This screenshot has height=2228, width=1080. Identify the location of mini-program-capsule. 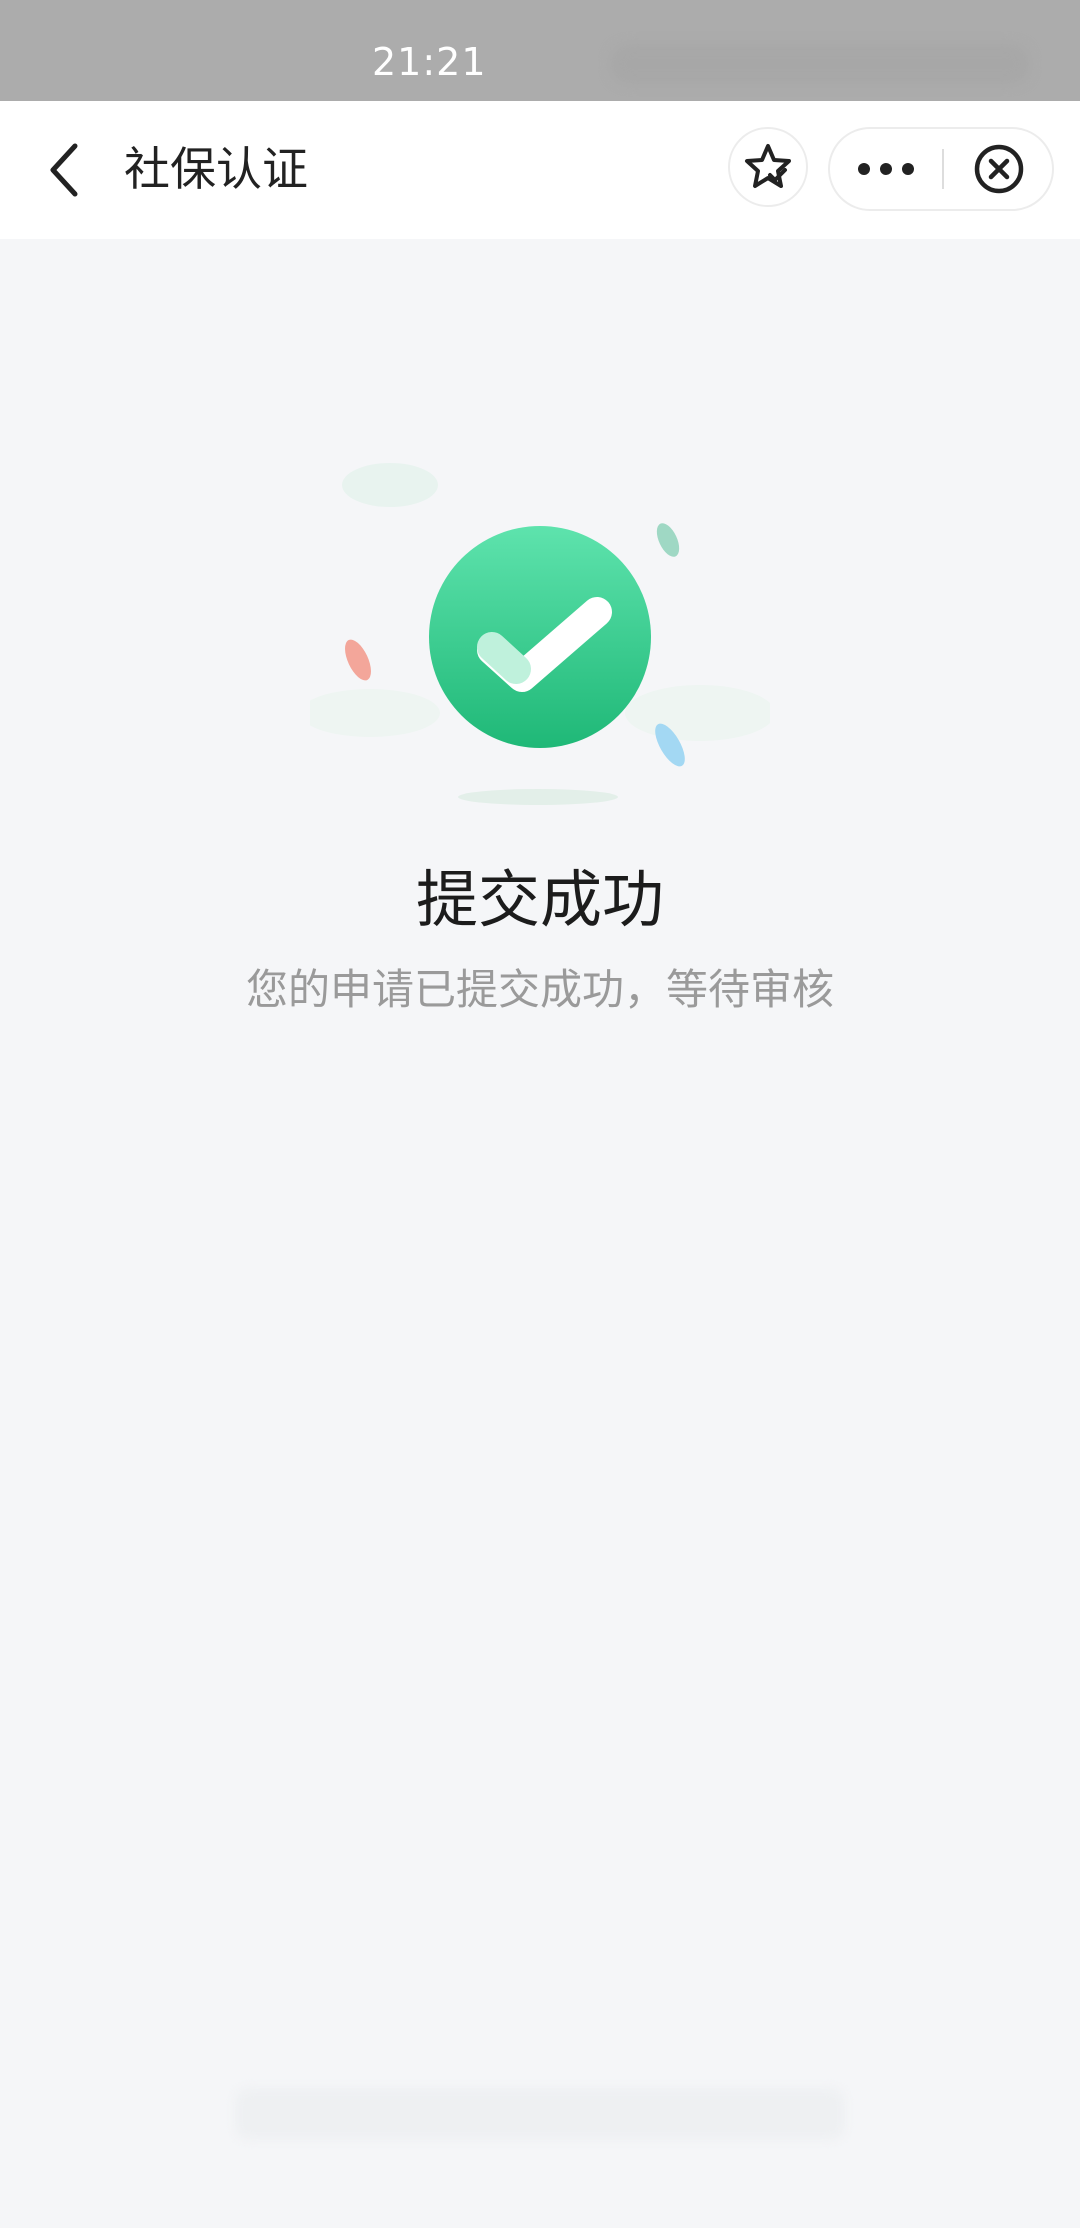
(941, 169).